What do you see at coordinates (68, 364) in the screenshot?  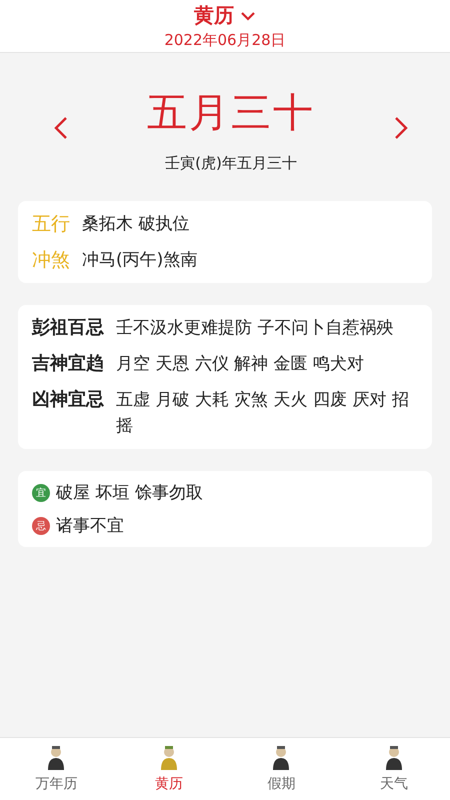 I see `row-label: 吉神宜趋` at bounding box center [68, 364].